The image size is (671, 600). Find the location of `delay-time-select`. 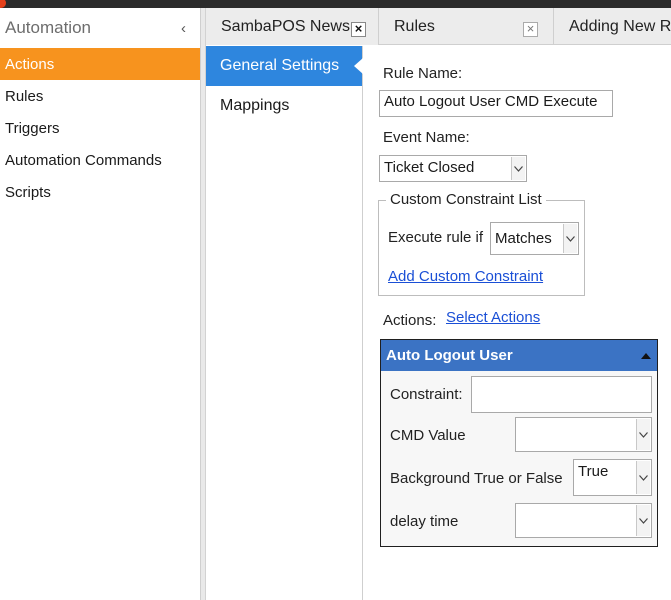

delay-time-select is located at coordinates (583, 520).